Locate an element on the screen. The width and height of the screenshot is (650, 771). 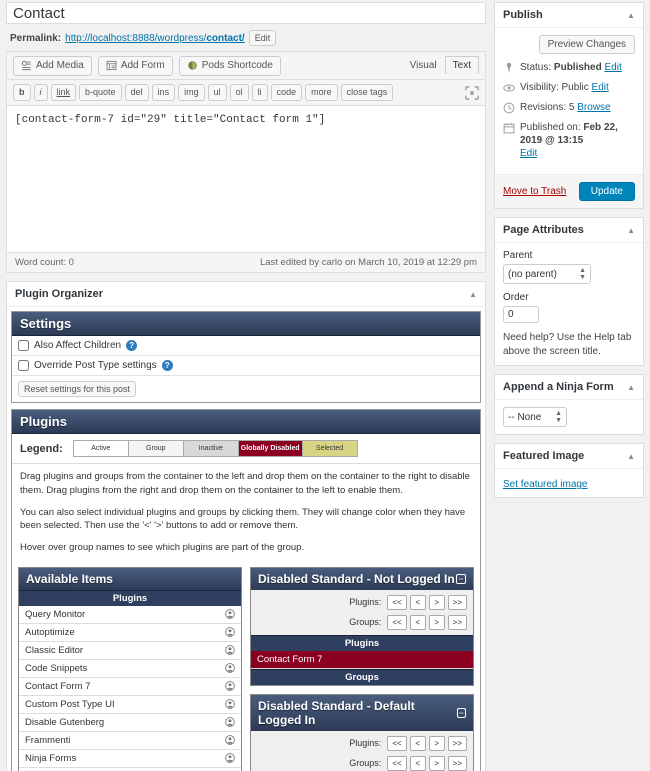
setting-also-affect-children: Also Affect Children ? is located at coordinates (246, 346).